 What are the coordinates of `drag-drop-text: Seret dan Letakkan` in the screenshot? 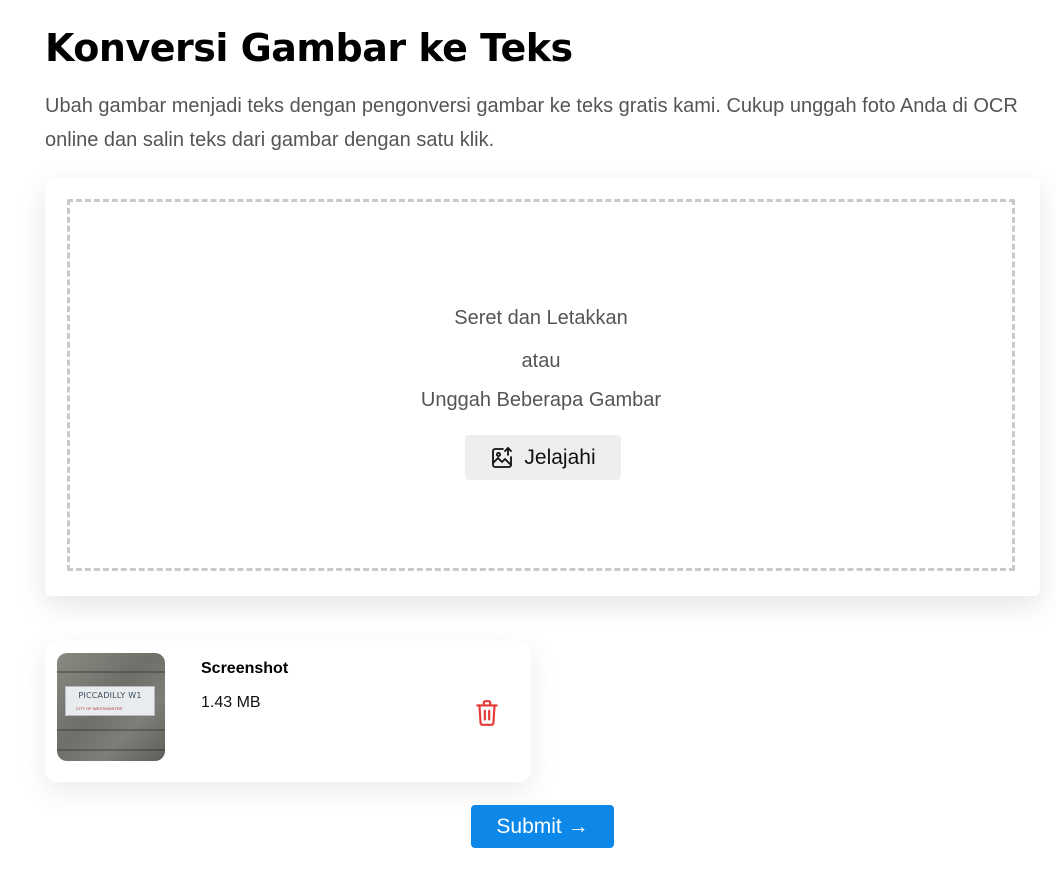 It's located at (541, 318).